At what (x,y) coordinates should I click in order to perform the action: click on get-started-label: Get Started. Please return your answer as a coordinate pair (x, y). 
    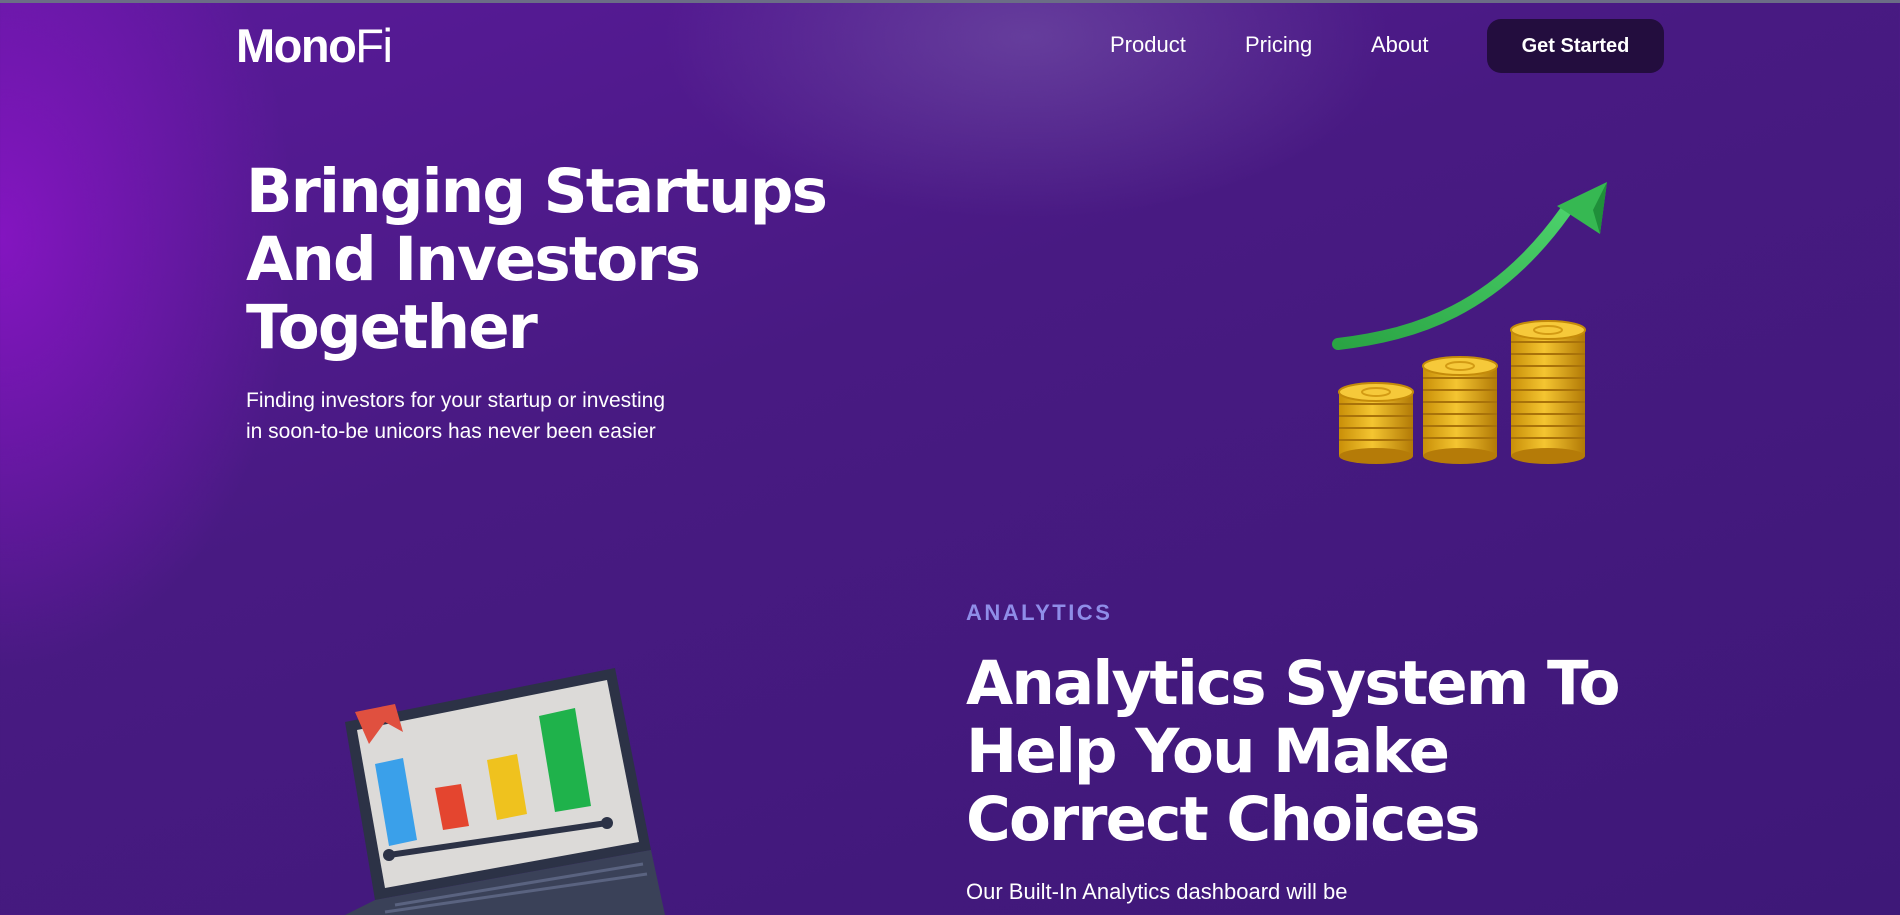
    Looking at the image, I should click on (1575, 45).